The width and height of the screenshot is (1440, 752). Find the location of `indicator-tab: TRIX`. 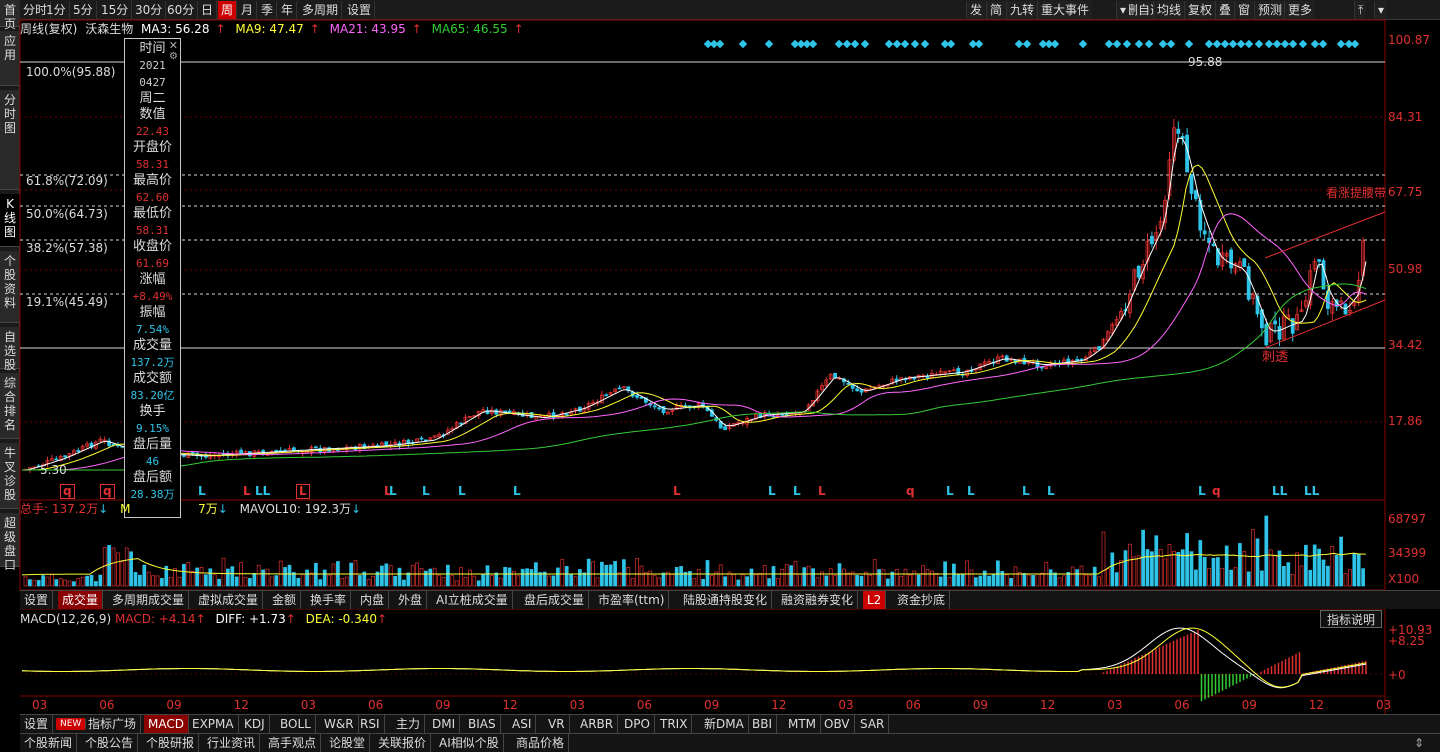

indicator-tab: TRIX is located at coordinates (674, 724).